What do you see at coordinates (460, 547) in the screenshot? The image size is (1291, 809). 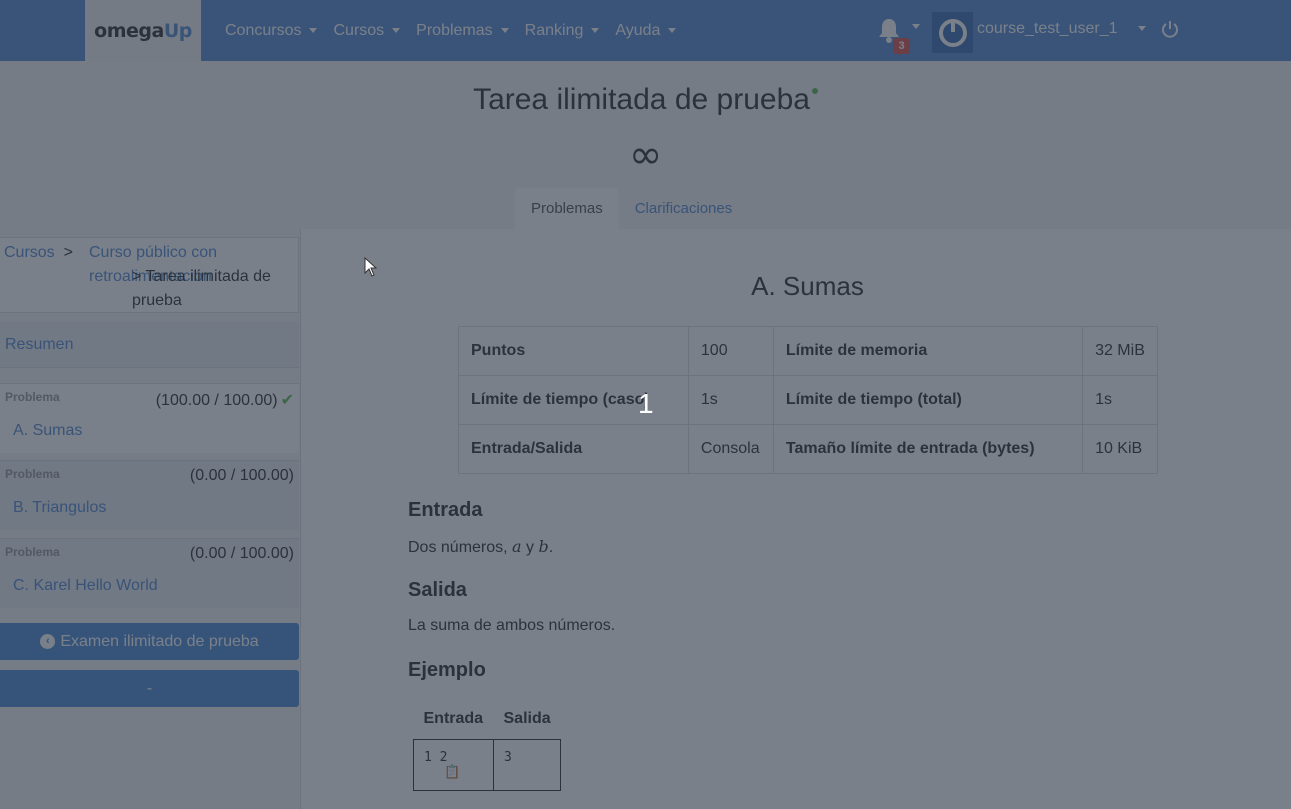 I see `input-text: Dos números,` at bounding box center [460, 547].